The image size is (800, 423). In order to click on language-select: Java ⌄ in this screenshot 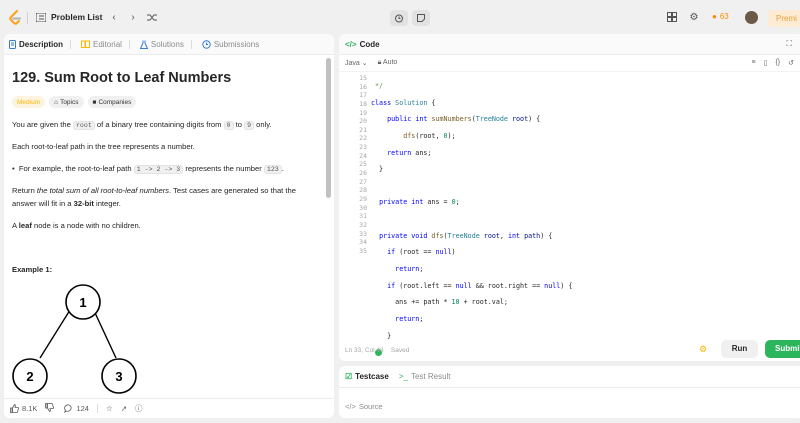, I will do `click(356, 63)`.